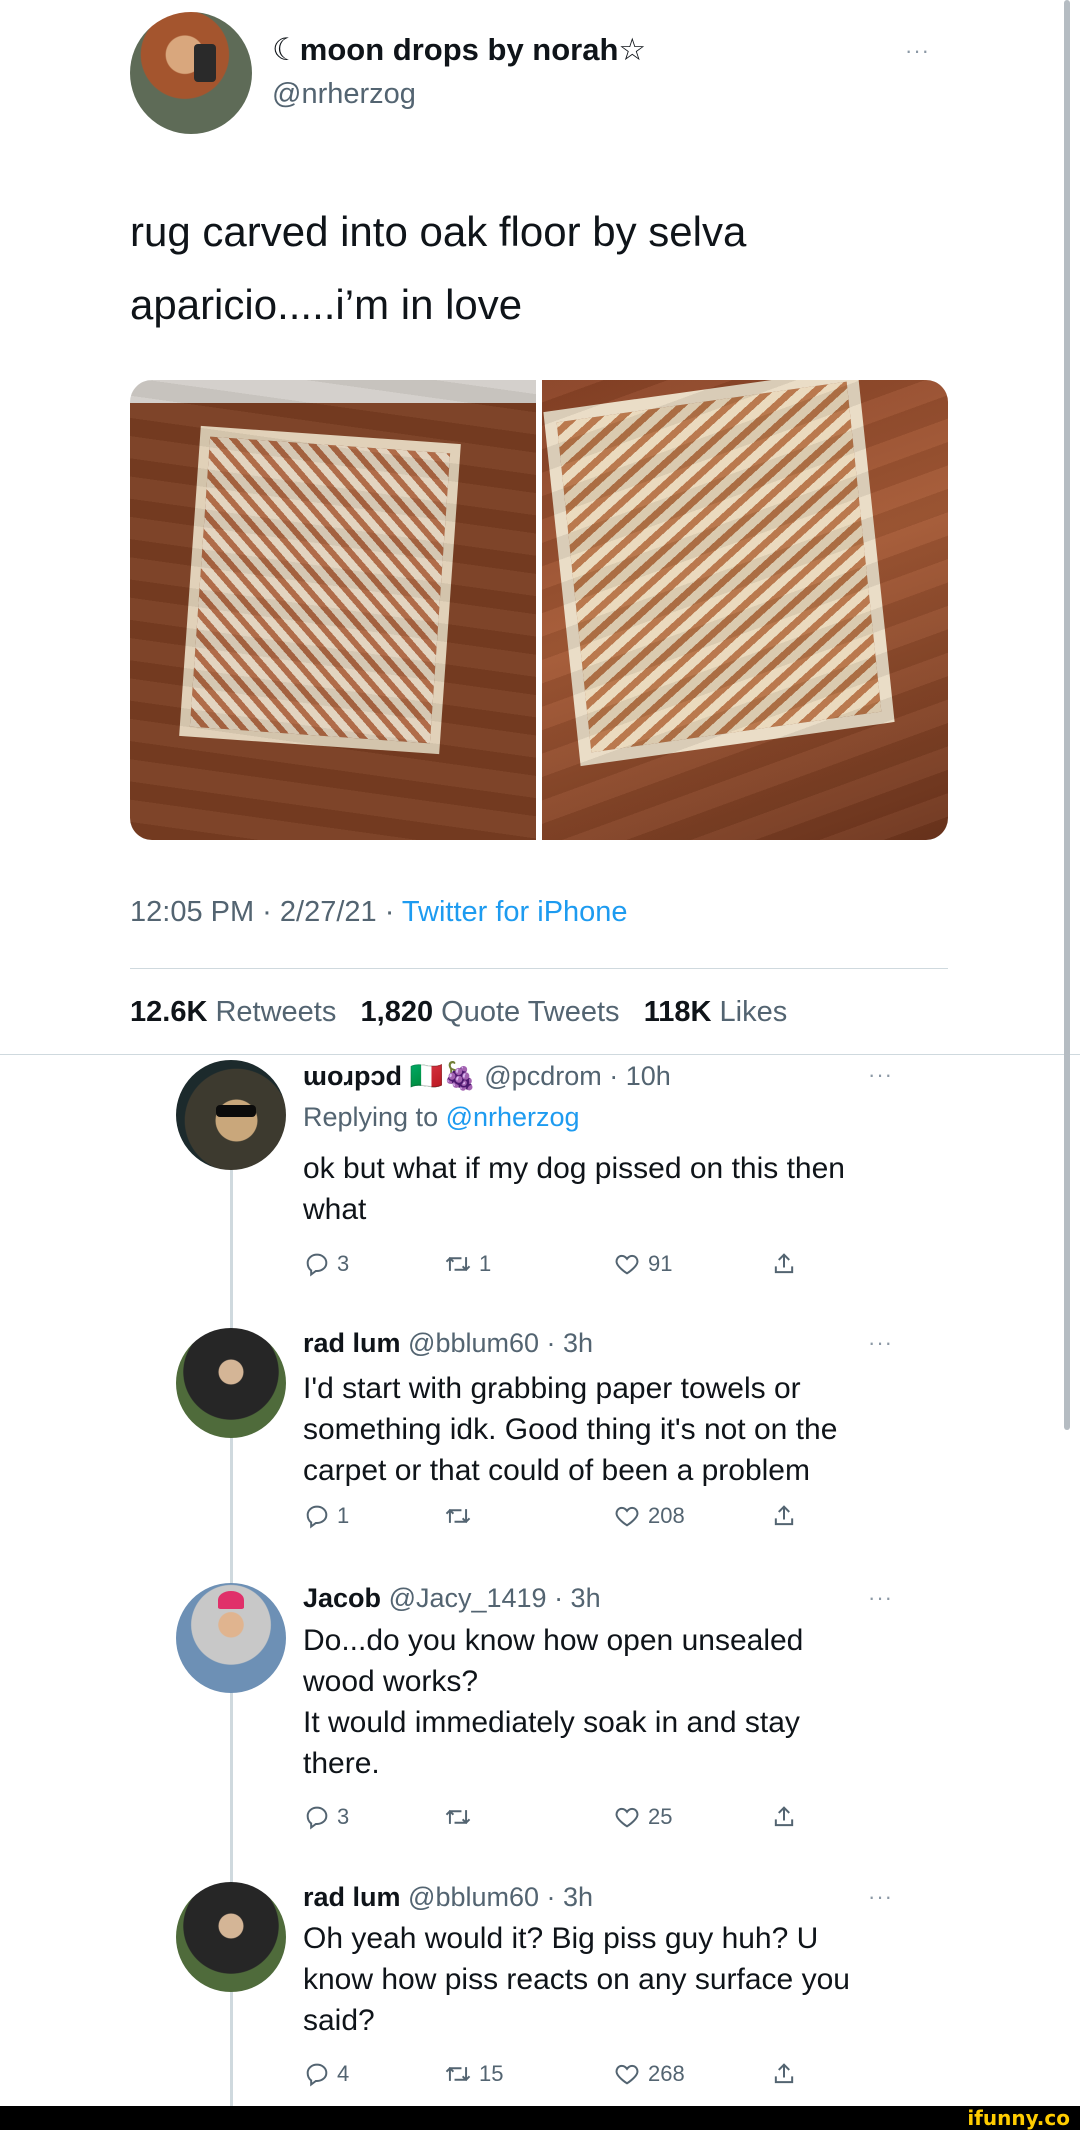  Describe the element at coordinates (553, 1640) in the screenshot. I see `reply-text-line: Do...do you know how open unsealed` at that location.